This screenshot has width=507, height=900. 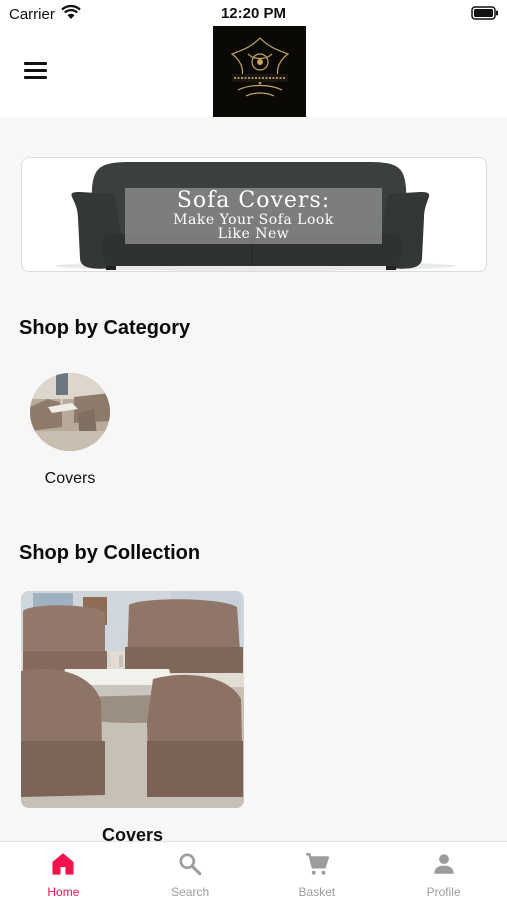 I want to click on cart-icon, so click(x=317, y=864).